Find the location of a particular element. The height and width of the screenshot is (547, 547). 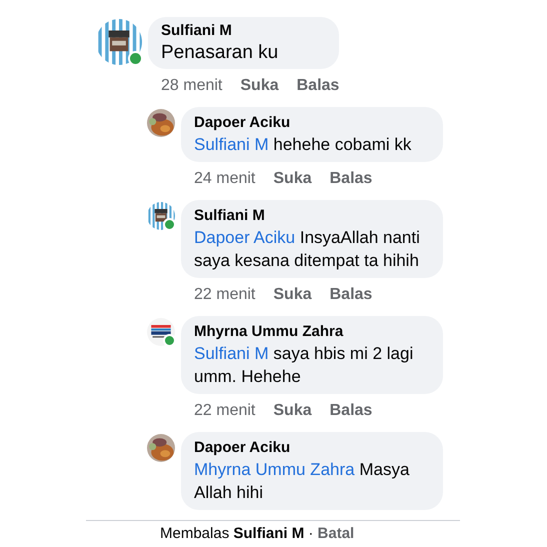

replying-to-text: Membalas Sulfiani M · is located at coordinates (237, 533).